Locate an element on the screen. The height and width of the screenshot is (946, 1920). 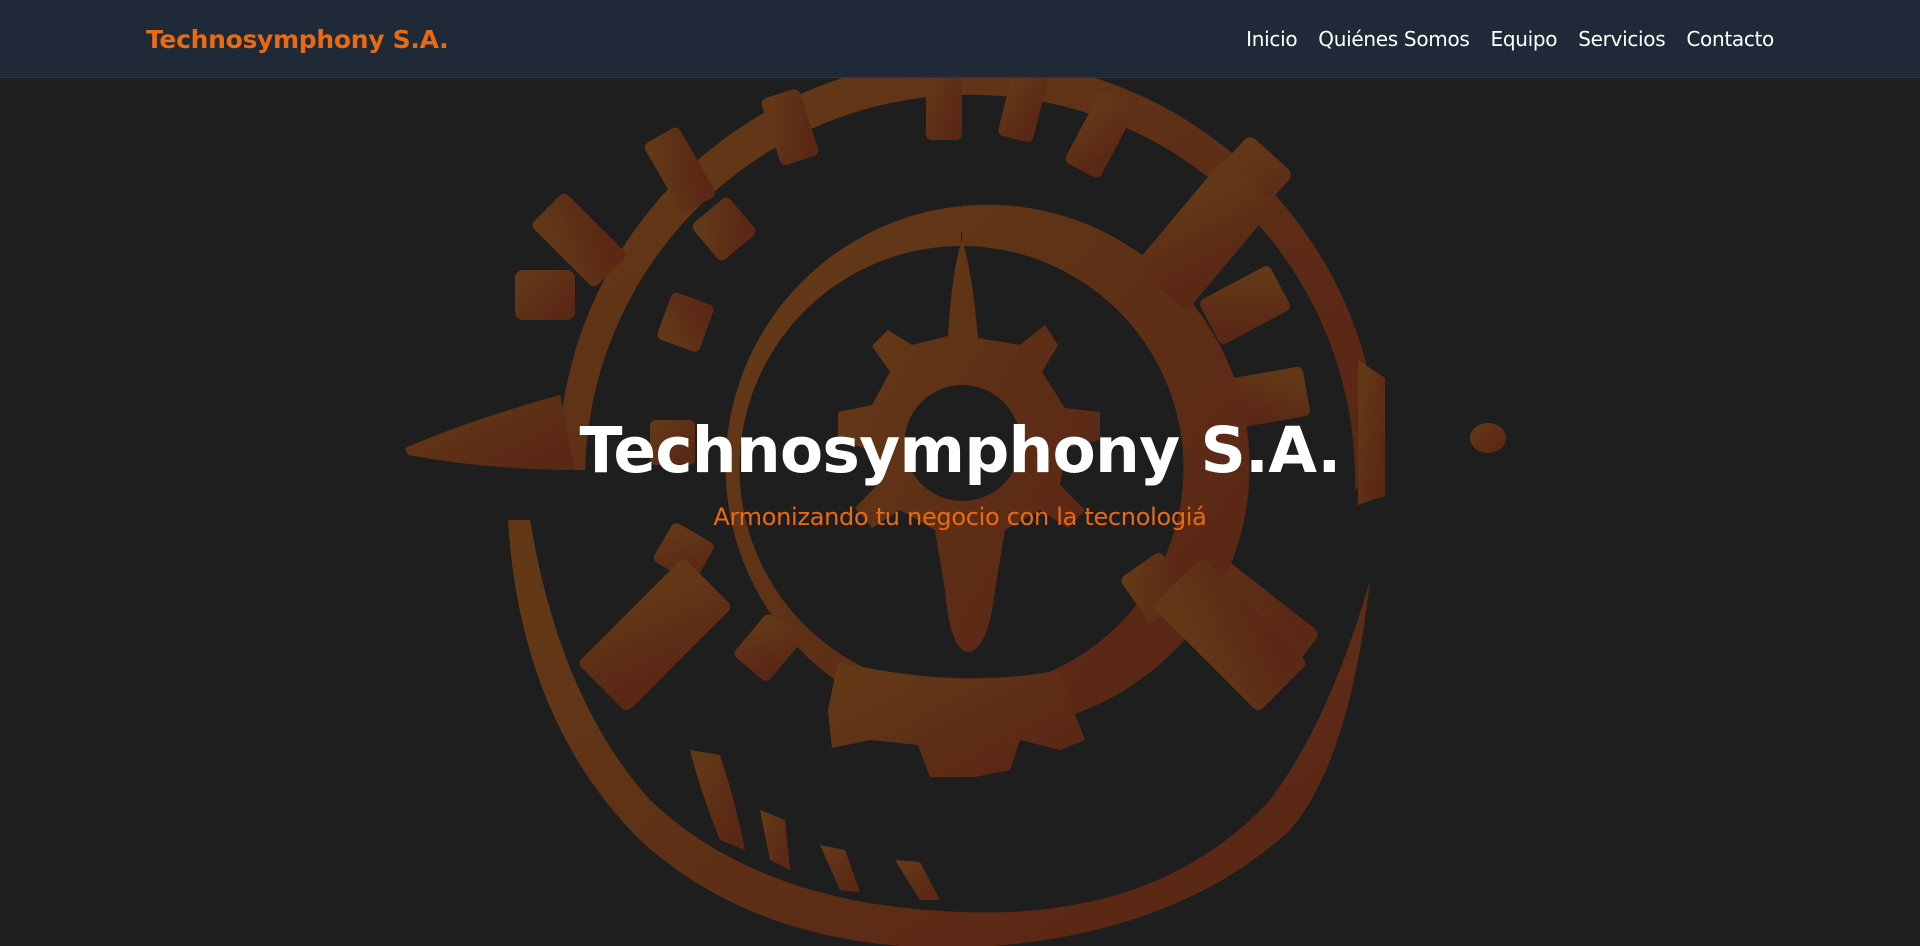
nav-link-inicio: Inicio is located at coordinates (1271, 39).